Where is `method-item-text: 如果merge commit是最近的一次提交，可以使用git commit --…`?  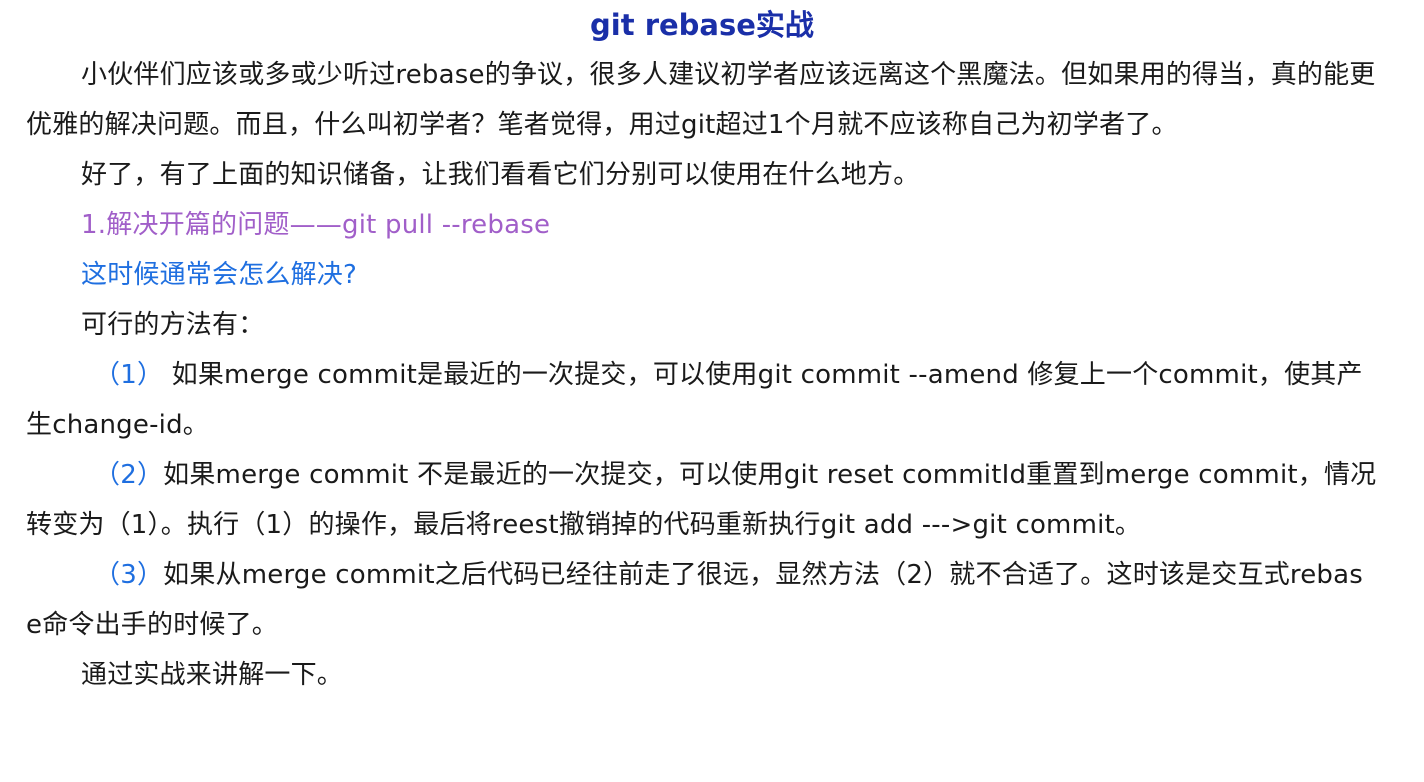
method-item-text: 如果merge commit是最近的一次提交，可以使用git commit --… is located at coordinates (694, 400).